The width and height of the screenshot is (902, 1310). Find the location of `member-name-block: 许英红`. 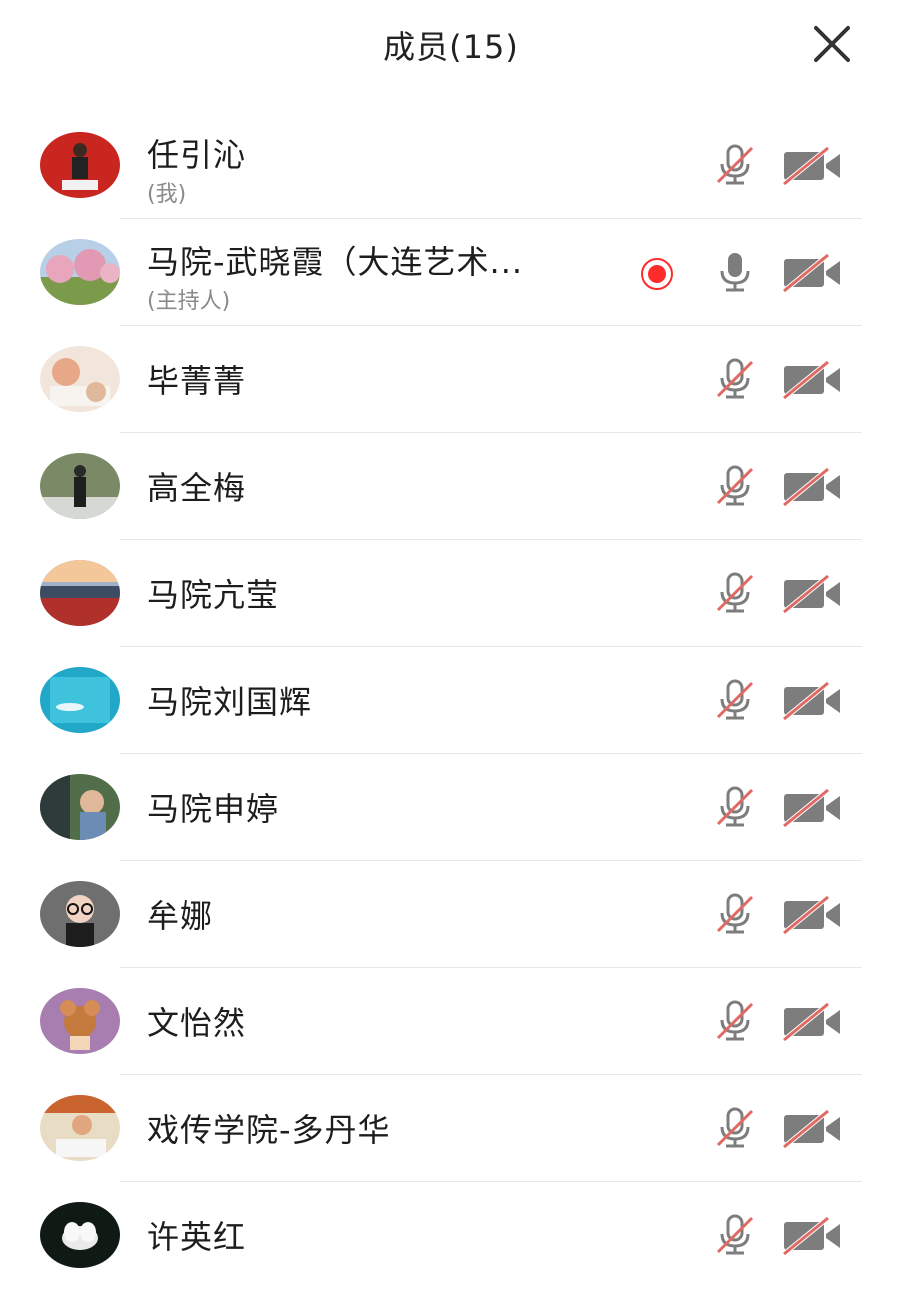

member-name-block: 许英红 is located at coordinates (404, 1235).